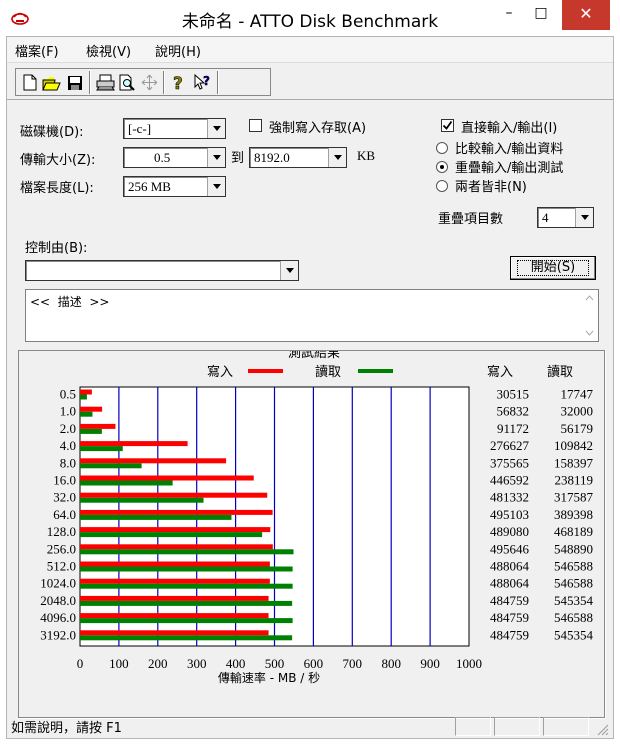  I want to click on context-help-icon: ?, so click(202, 82).